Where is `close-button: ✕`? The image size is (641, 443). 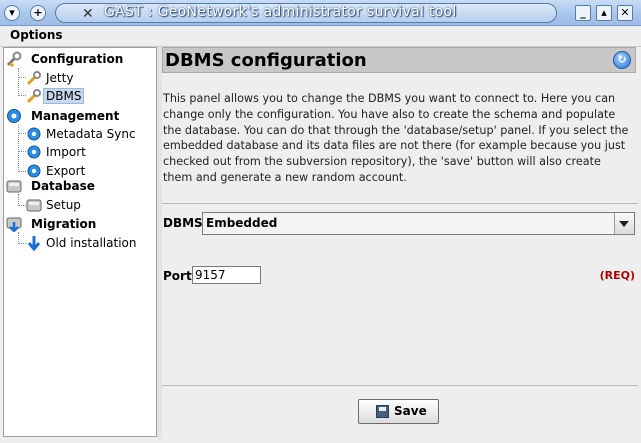
close-button: ✕ is located at coordinates (625, 13).